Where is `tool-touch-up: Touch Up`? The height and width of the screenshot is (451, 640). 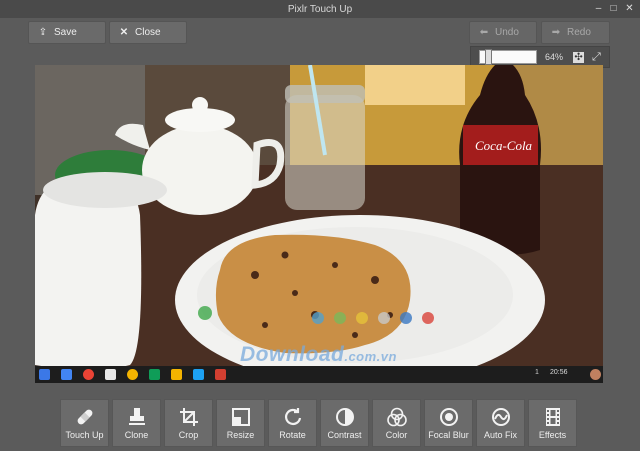 tool-touch-up: Touch Up is located at coordinates (84, 423).